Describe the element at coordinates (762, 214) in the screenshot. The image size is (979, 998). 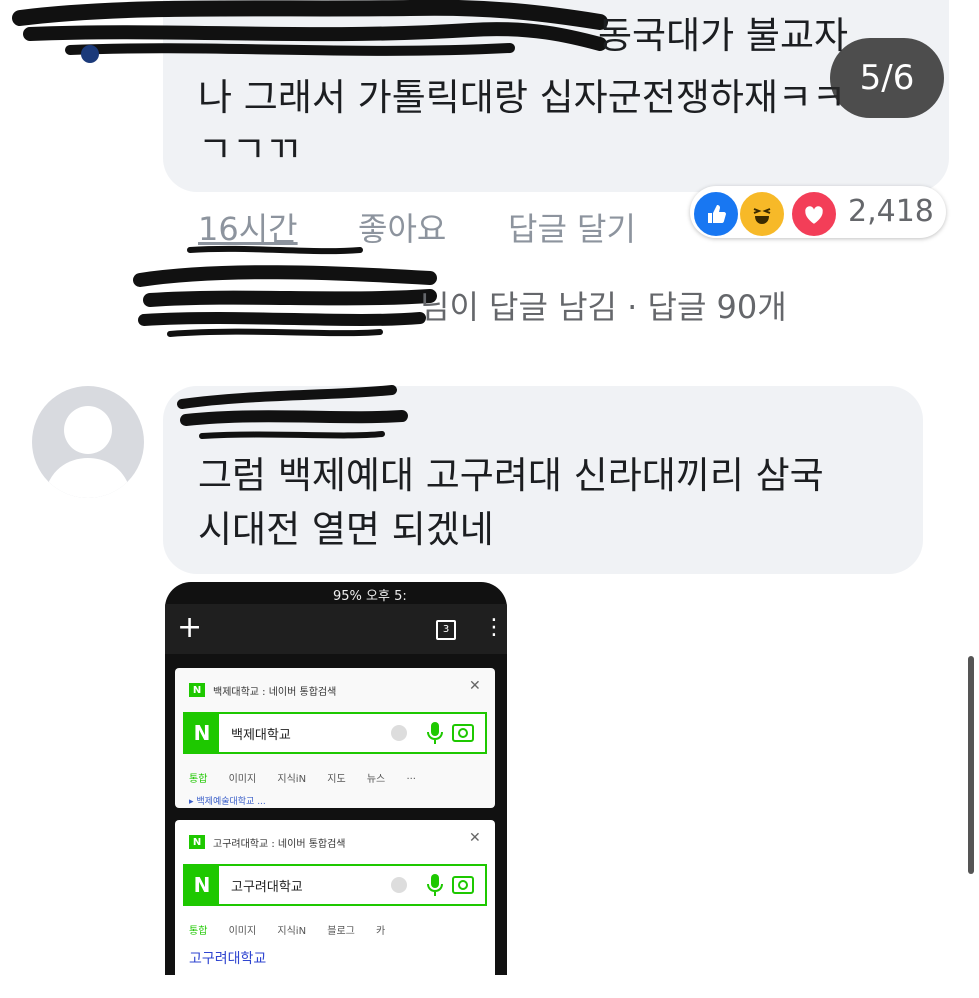
I see `haha-icon` at that location.